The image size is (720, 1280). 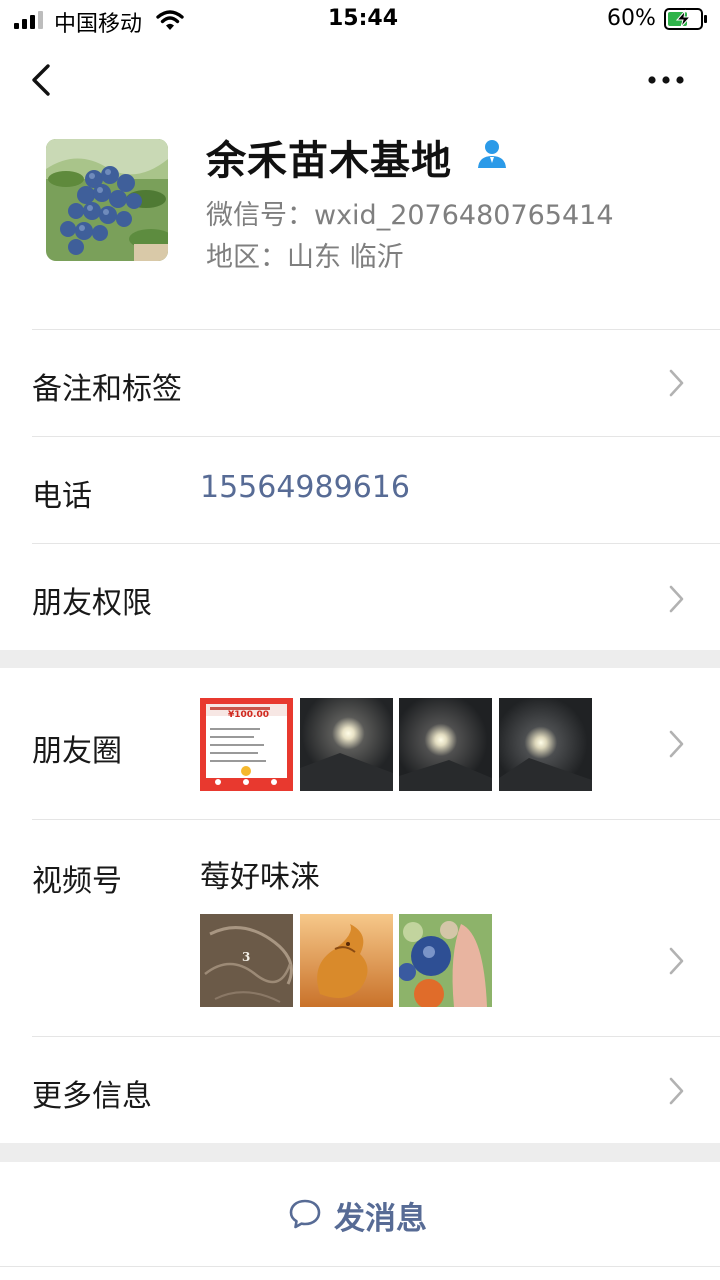 I want to click on carrier-label: 中国移动, so click(x=98, y=24).